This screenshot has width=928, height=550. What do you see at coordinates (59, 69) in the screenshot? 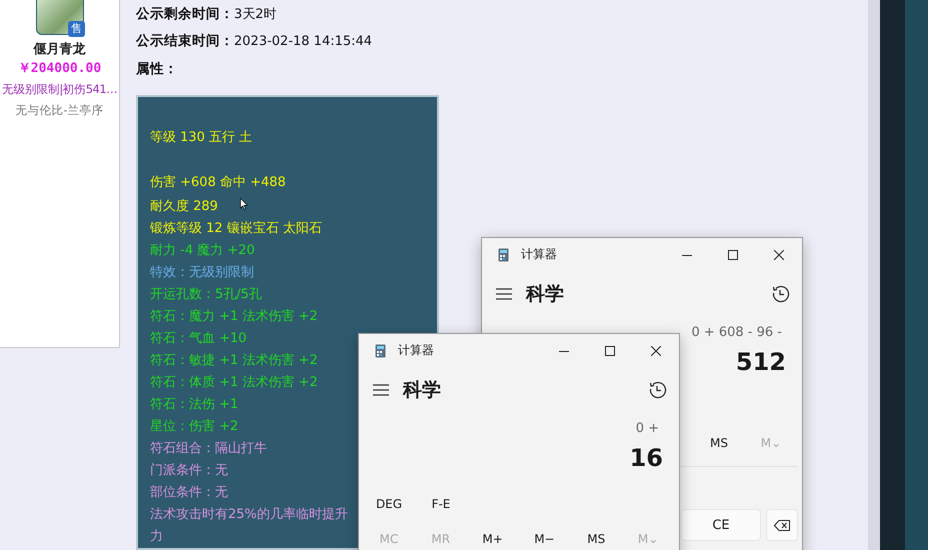
I see `item-price: ￥204000.00` at bounding box center [59, 69].